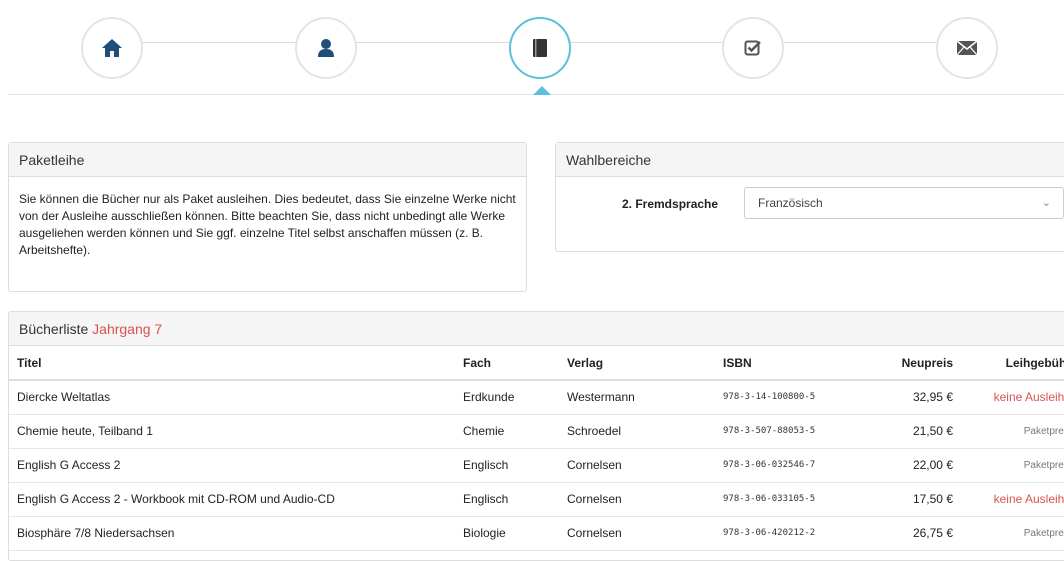 The height and width of the screenshot is (561, 1064). I want to click on cell-neupreis: 17,50 €, so click(912, 499).